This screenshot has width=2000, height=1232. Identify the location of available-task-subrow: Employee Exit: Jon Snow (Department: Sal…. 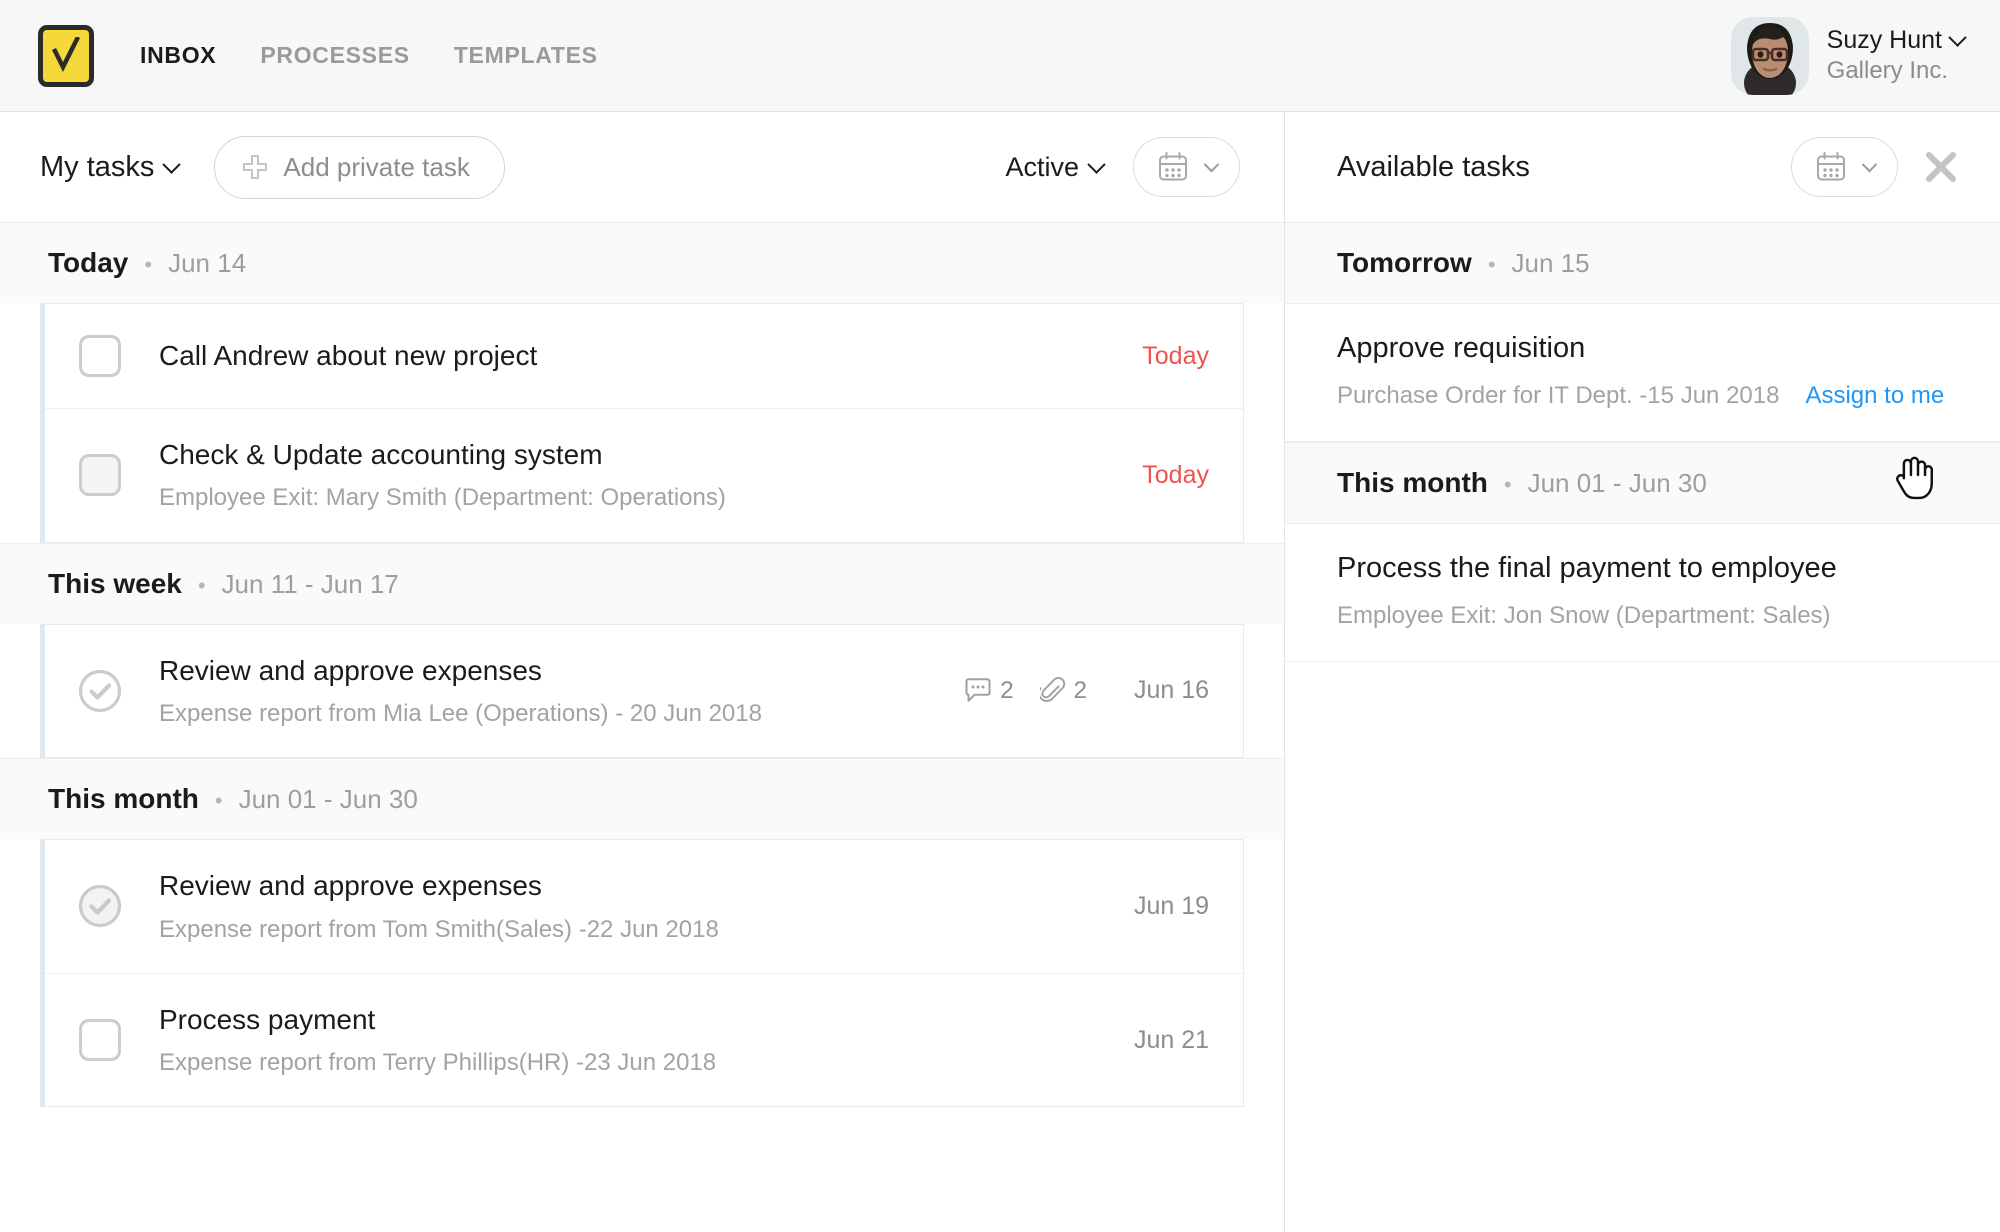
(1648, 615).